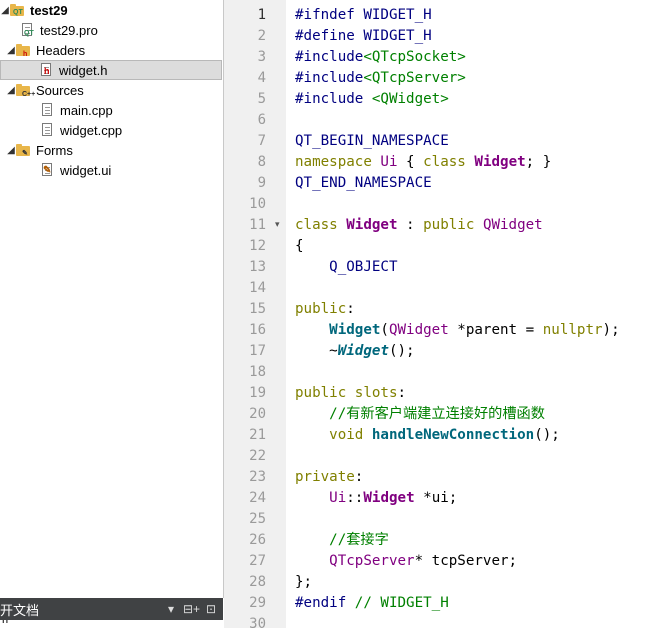  What do you see at coordinates (46, 70) in the screenshot?
I see `header-file-icon: h` at bounding box center [46, 70].